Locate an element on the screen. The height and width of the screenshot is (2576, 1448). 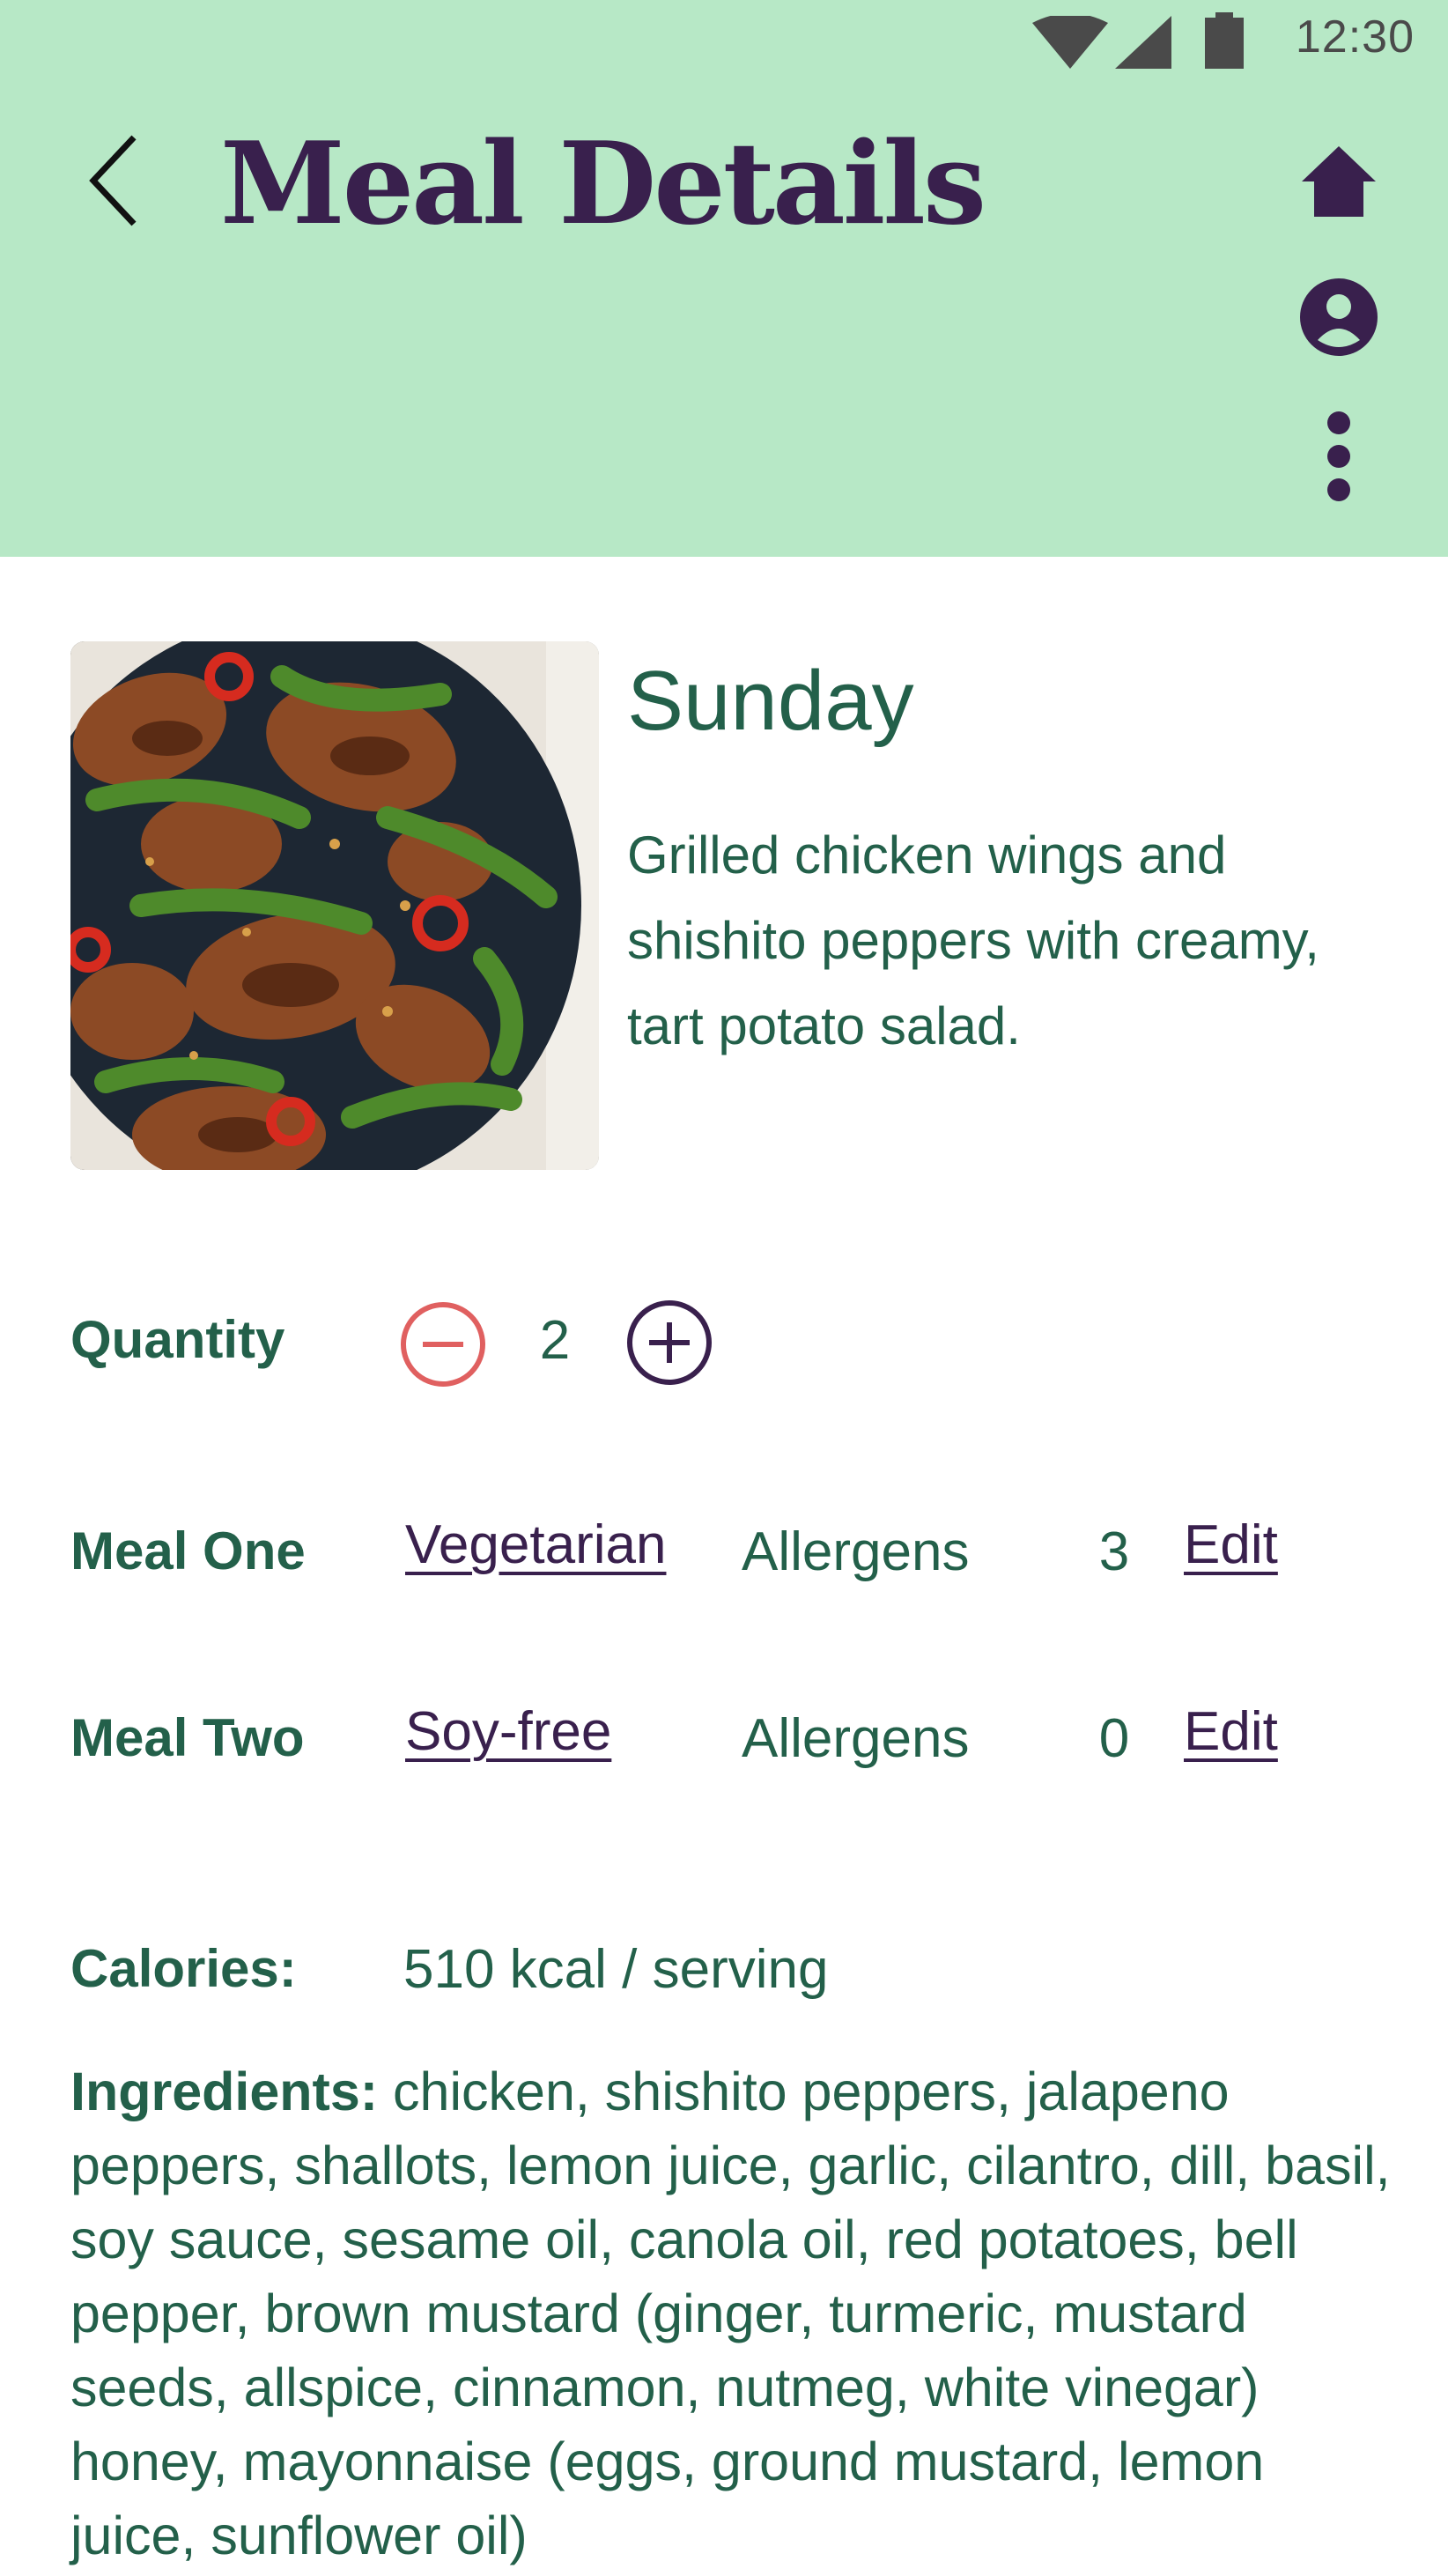
status-time: 12:30 is located at coordinates (1355, 37).